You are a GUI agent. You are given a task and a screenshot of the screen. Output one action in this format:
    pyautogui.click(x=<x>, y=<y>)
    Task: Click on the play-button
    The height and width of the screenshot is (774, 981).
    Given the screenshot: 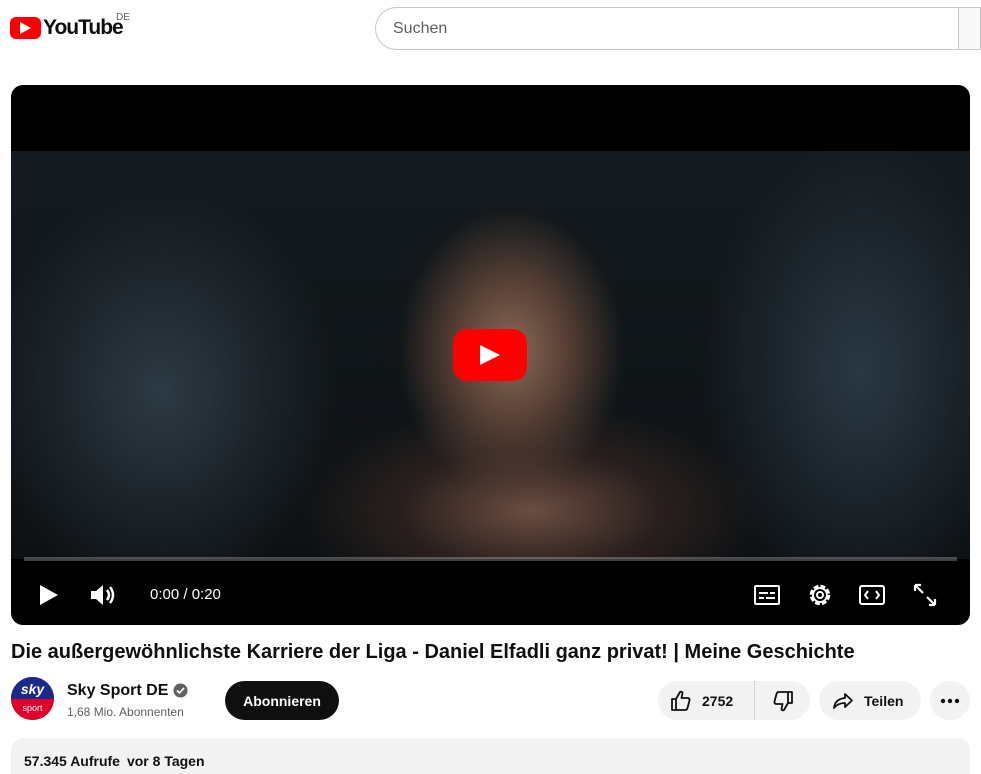 What is the action you would take?
    pyautogui.click(x=49, y=595)
    